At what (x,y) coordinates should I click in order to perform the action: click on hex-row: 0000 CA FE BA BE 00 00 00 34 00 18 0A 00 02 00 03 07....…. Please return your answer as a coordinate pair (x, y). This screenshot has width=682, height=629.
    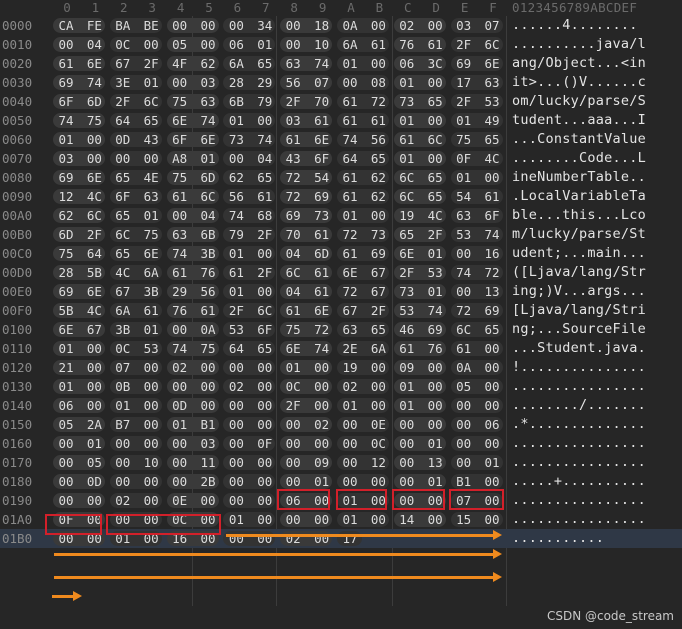
    Looking at the image, I should click on (341, 25).